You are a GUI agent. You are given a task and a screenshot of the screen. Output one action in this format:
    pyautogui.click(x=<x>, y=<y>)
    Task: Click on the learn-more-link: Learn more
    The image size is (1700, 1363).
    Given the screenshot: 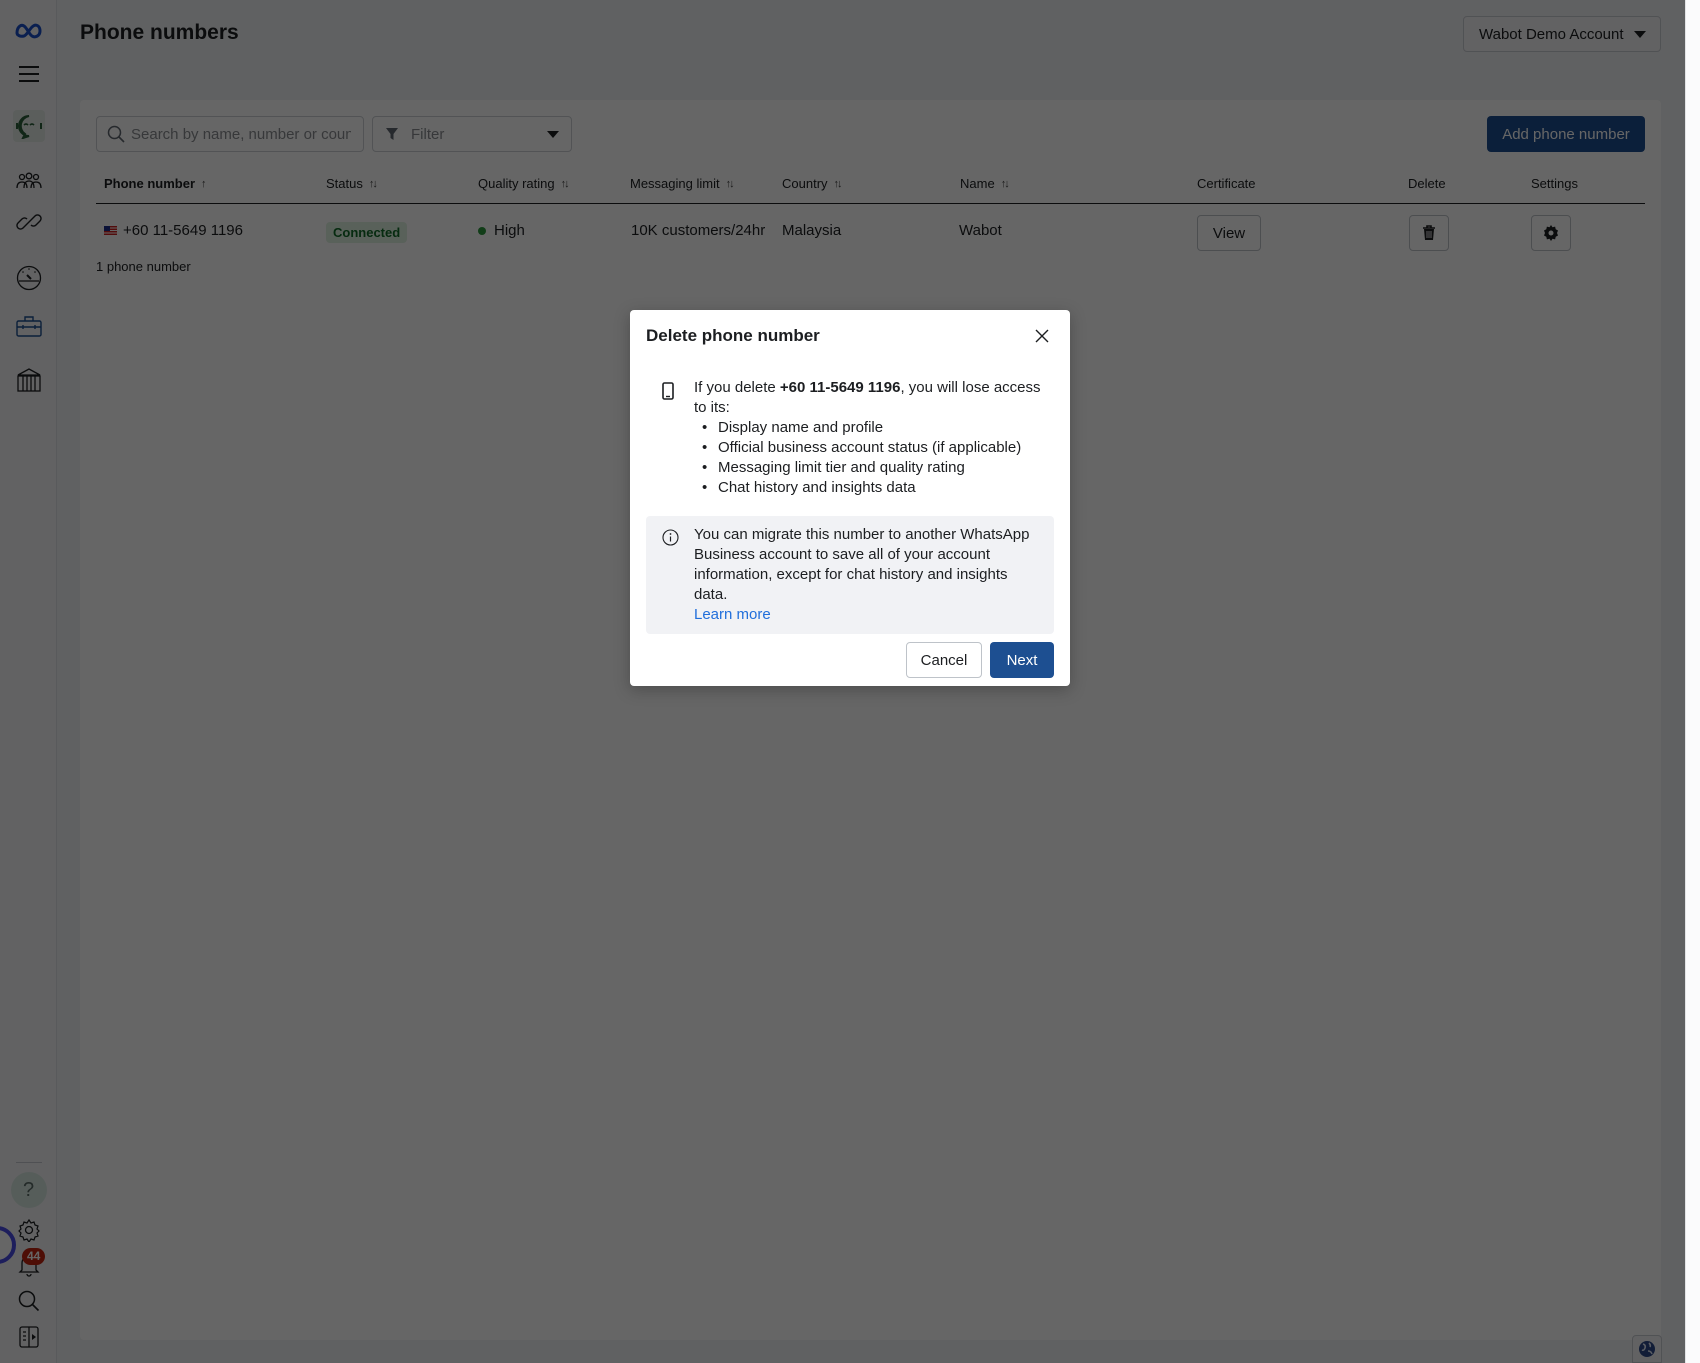 What is the action you would take?
    pyautogui.click(x=732, y=614)
    